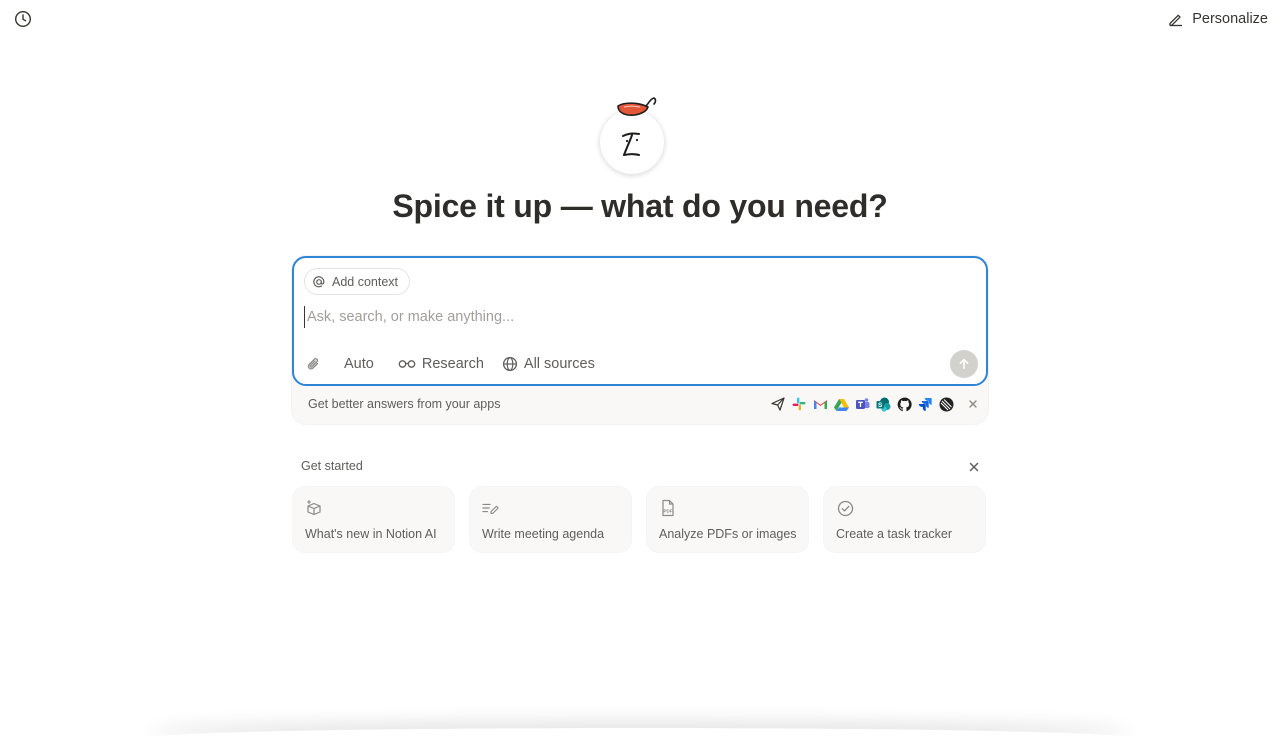 The height and width of the screenshot is (738, 1280). What do you see at coordinates (778, 404) in the screenshot?
I see `send-icon` at bounding box center [778, 404].